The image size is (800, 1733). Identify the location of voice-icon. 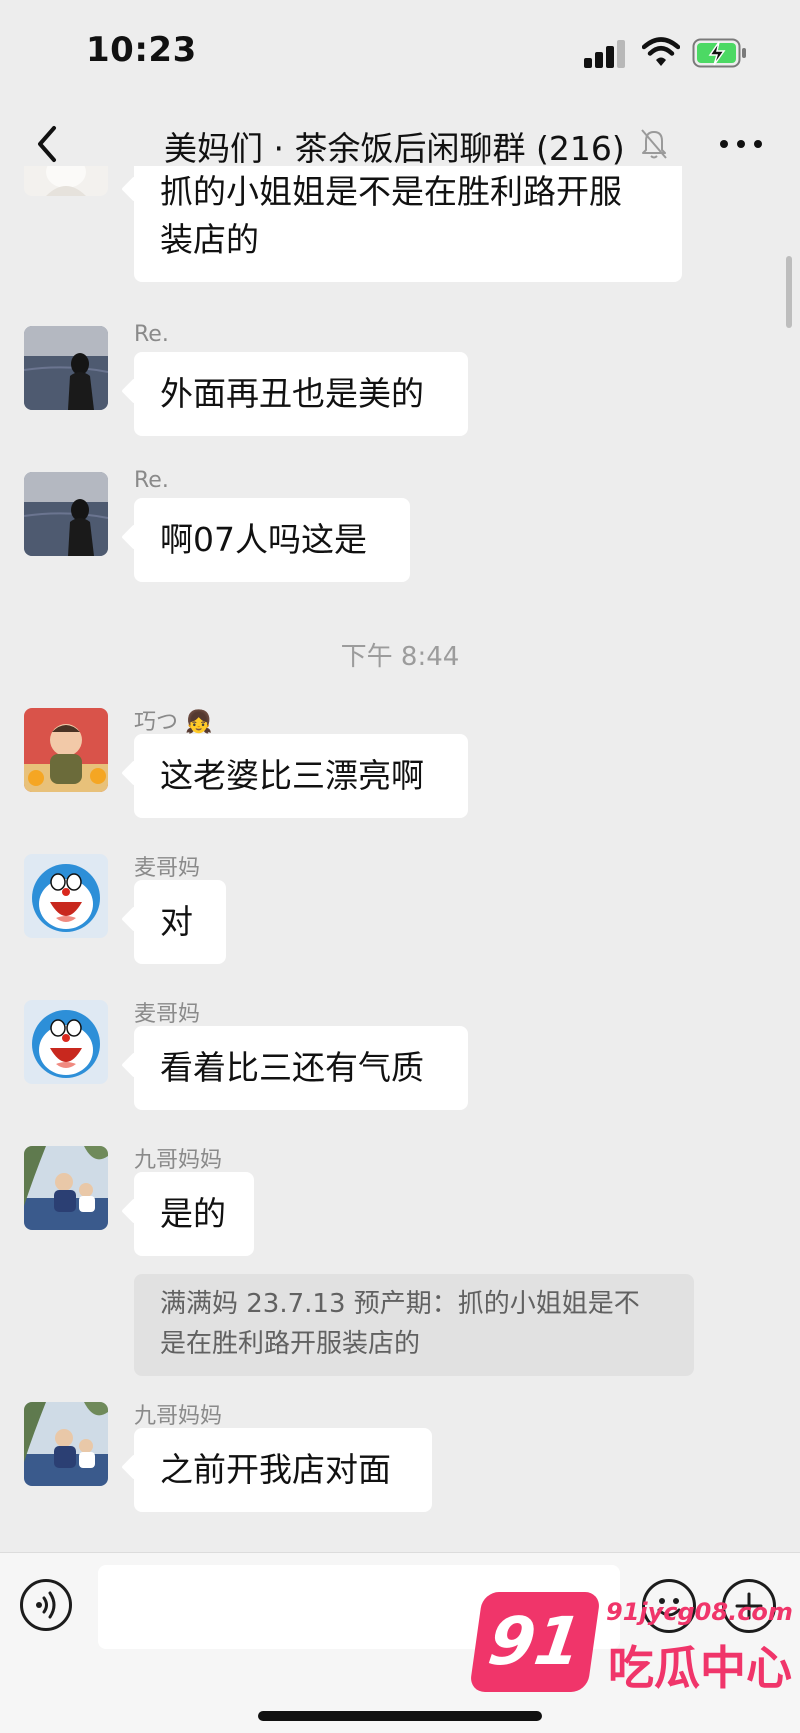
(46, 1605).